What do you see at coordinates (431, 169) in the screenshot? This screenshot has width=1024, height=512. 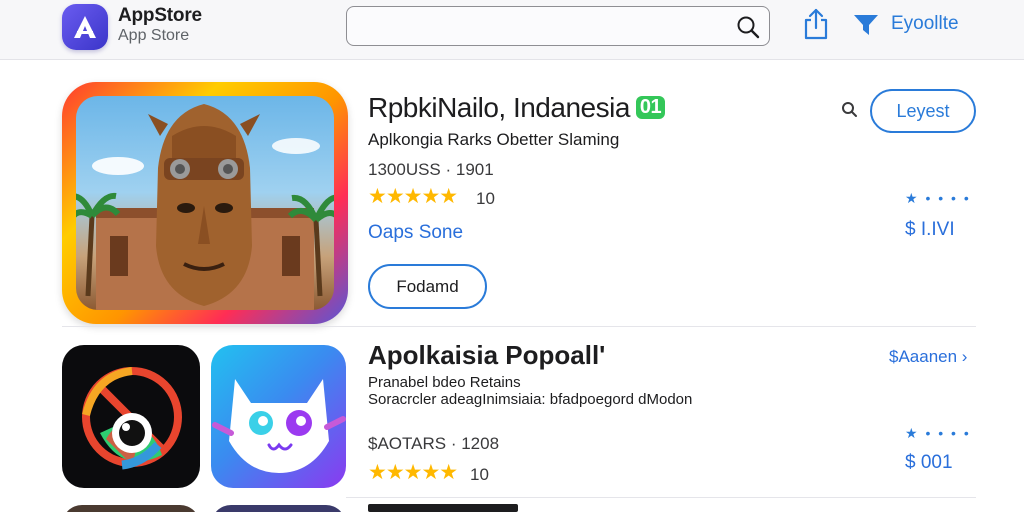 I see `featured-app-meta: 1300USS · 1901` at bounding box center [431, 169].